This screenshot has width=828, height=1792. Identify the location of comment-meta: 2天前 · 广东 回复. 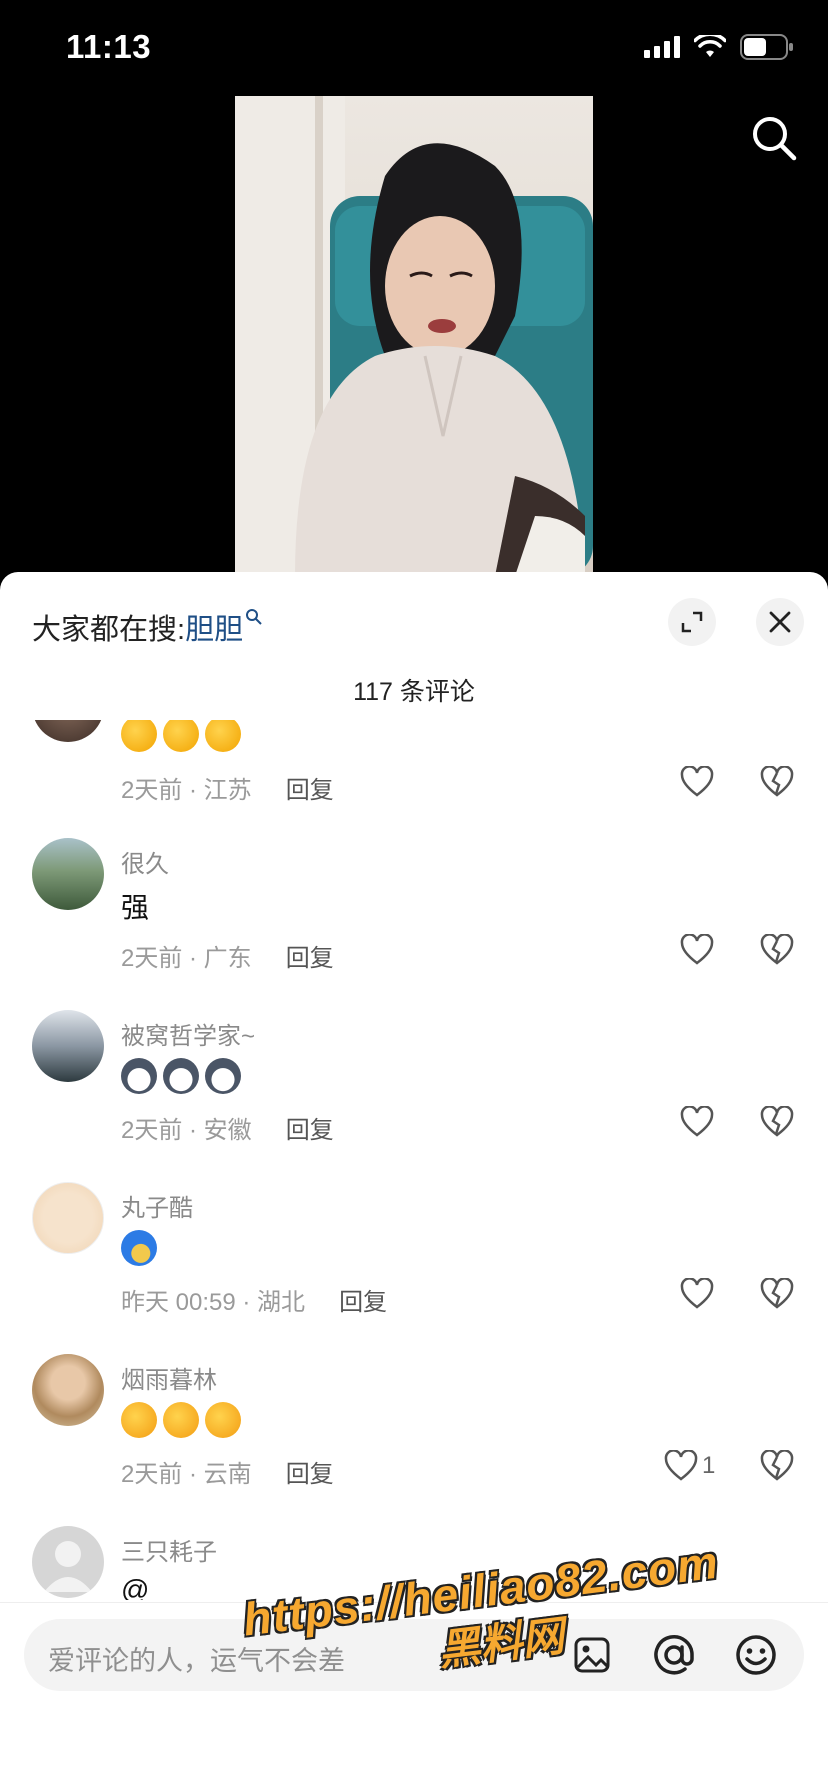
(227, 955).